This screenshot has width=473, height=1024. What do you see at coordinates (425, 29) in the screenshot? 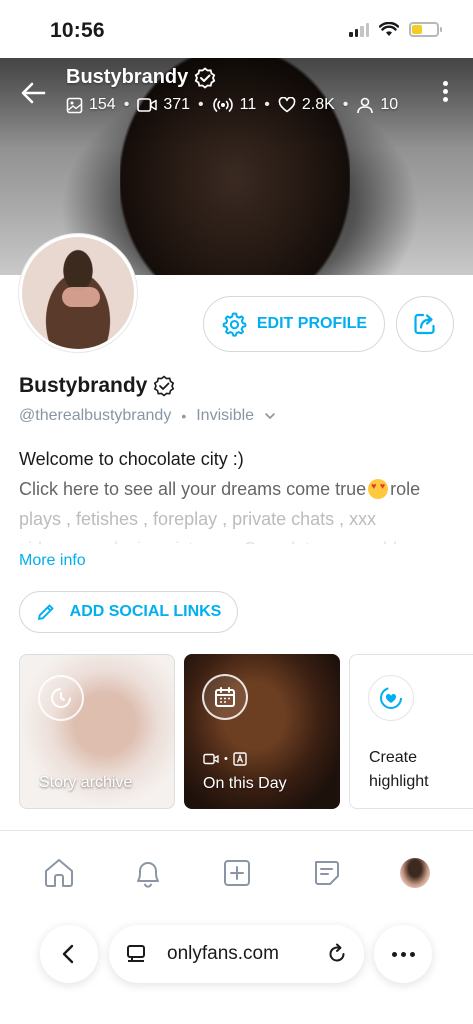
I see `battery-icon` at bounding box center [425, 29].